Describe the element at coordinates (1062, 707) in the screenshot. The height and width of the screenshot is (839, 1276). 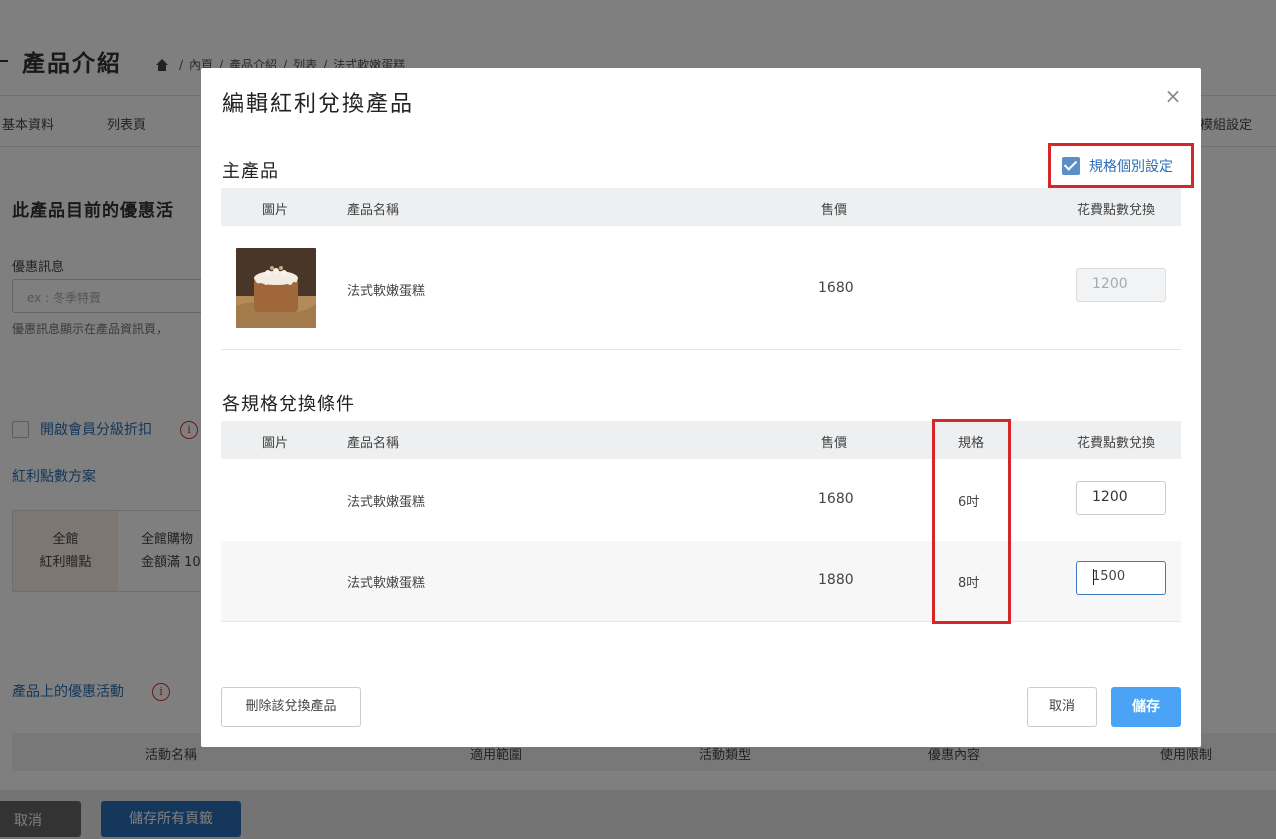
I see `cancel-button: 取消` at that location.